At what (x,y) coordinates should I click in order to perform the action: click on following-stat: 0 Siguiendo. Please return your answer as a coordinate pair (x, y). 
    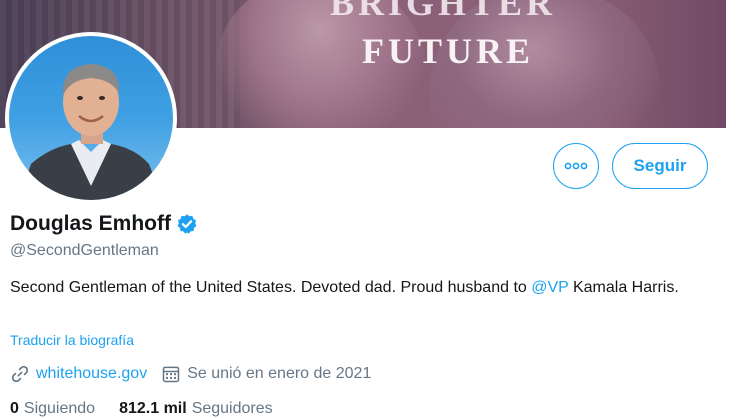
    Looking at the image, I should click on (52, 409).